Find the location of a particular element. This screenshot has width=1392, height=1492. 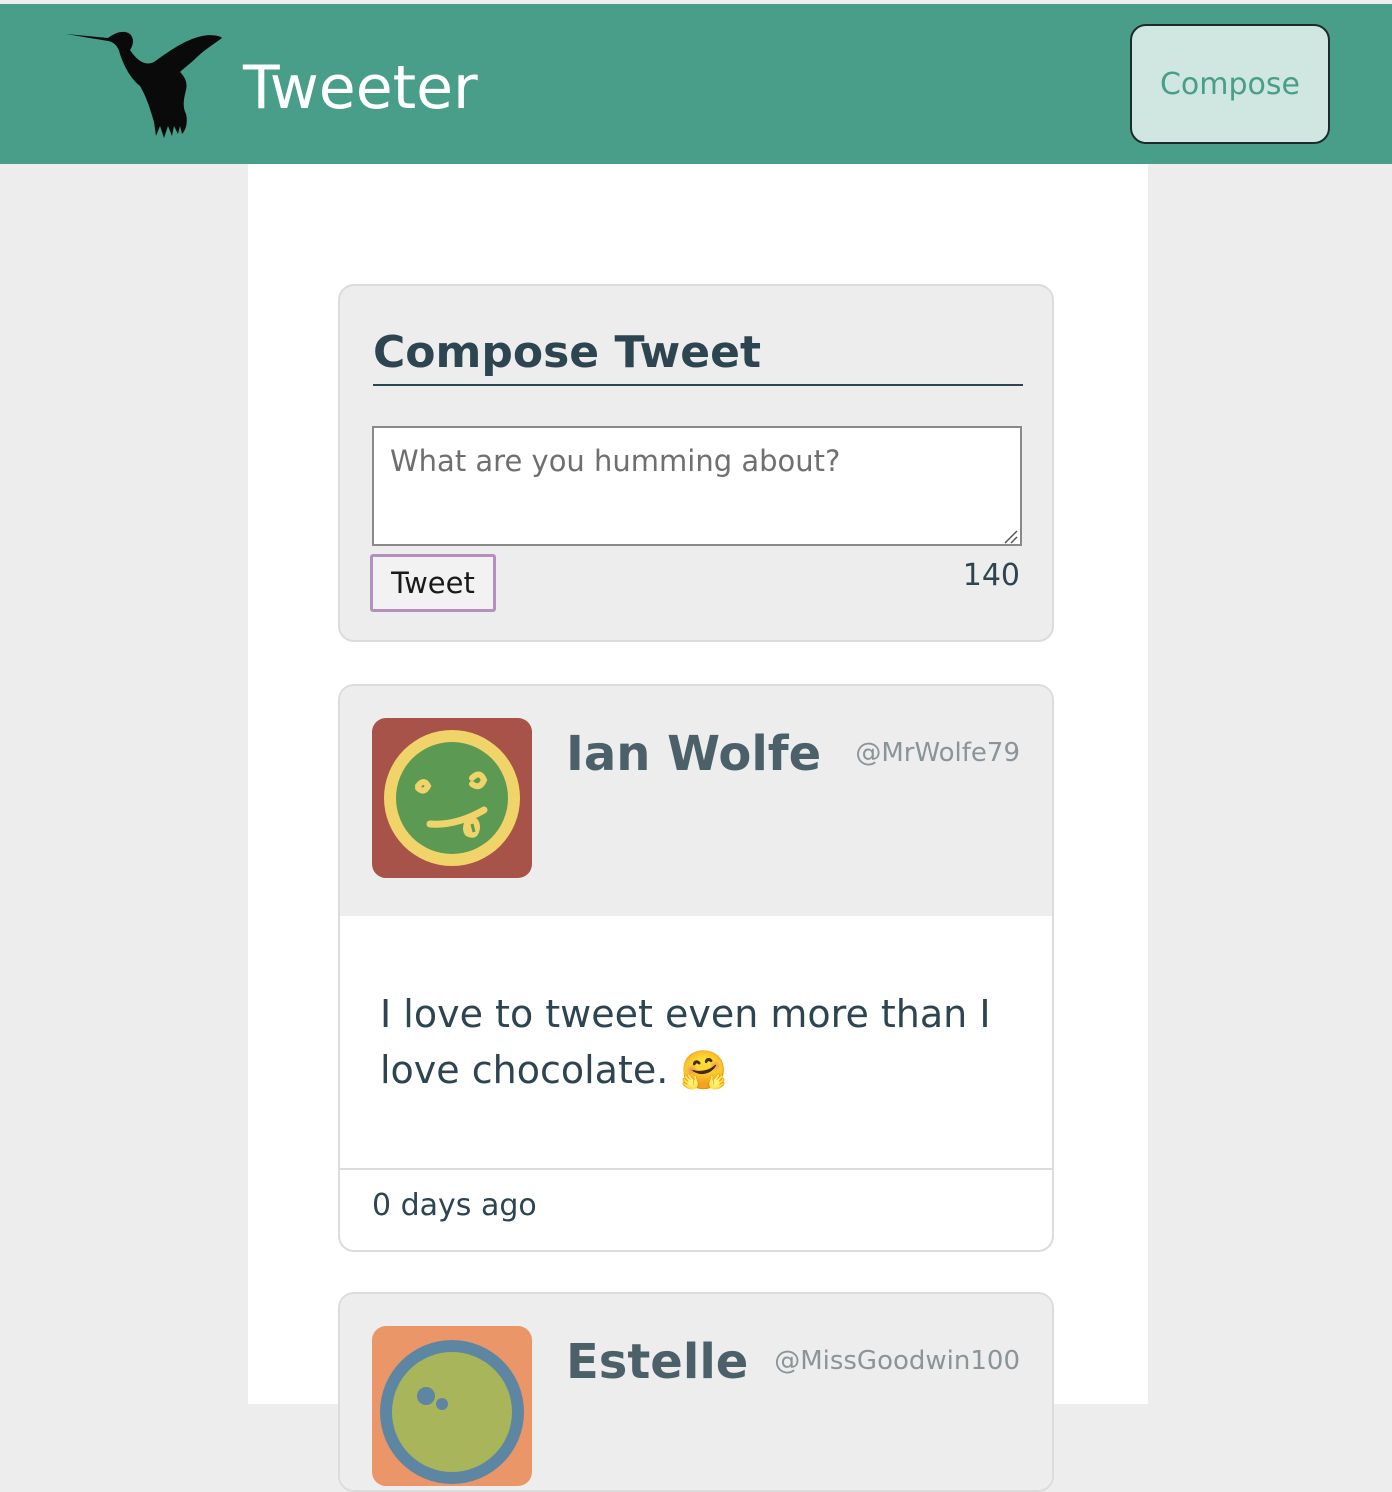

compose-tweet-panel: Compose Tweet Tweet 140 is located at coordinates (696, 463).